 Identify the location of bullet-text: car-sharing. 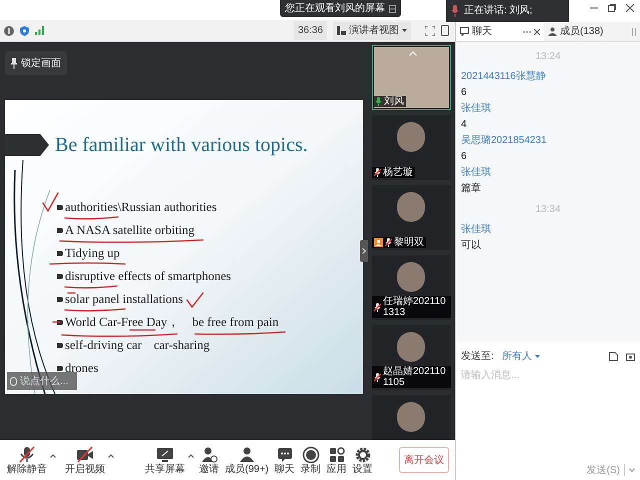
(182, 345).